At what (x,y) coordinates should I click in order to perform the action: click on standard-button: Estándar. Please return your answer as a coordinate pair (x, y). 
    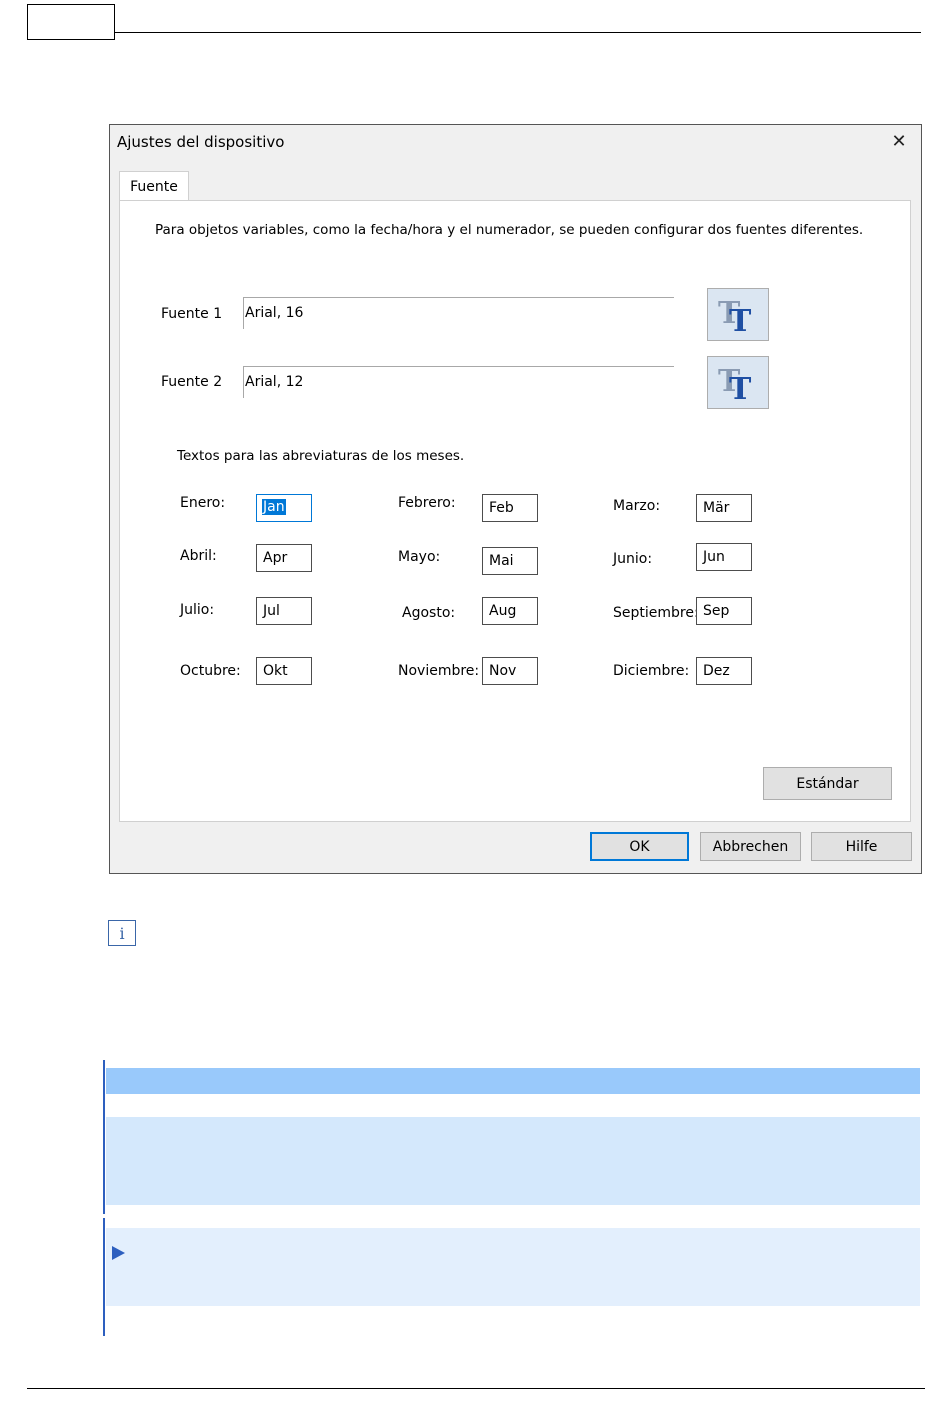
    Looking at the image, I should click on (827, 783).